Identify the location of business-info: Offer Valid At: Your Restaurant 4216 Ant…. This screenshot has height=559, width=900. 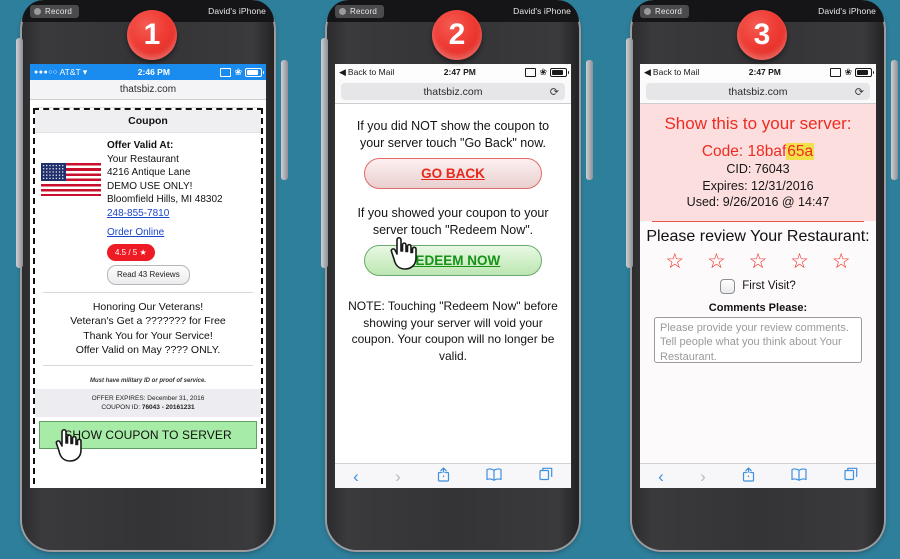
(181, 212).